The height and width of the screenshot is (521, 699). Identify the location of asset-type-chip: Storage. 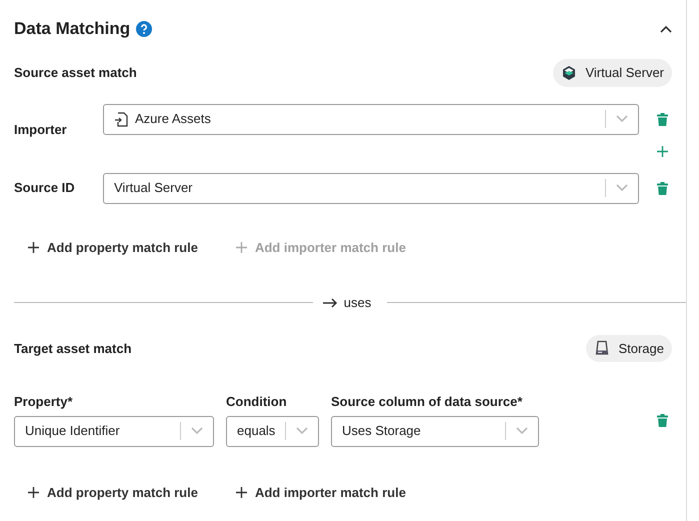
(629, 348).